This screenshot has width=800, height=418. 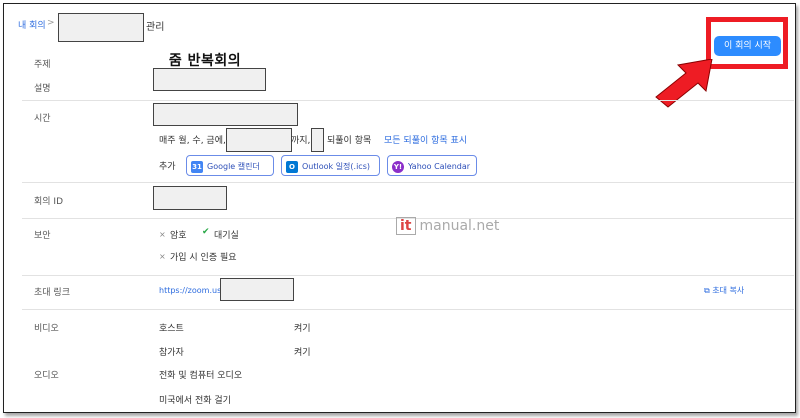 What do you see at coordinates (747, 43) in the screenshot?
I see `highlight-box` at bounding box center [747, 43].